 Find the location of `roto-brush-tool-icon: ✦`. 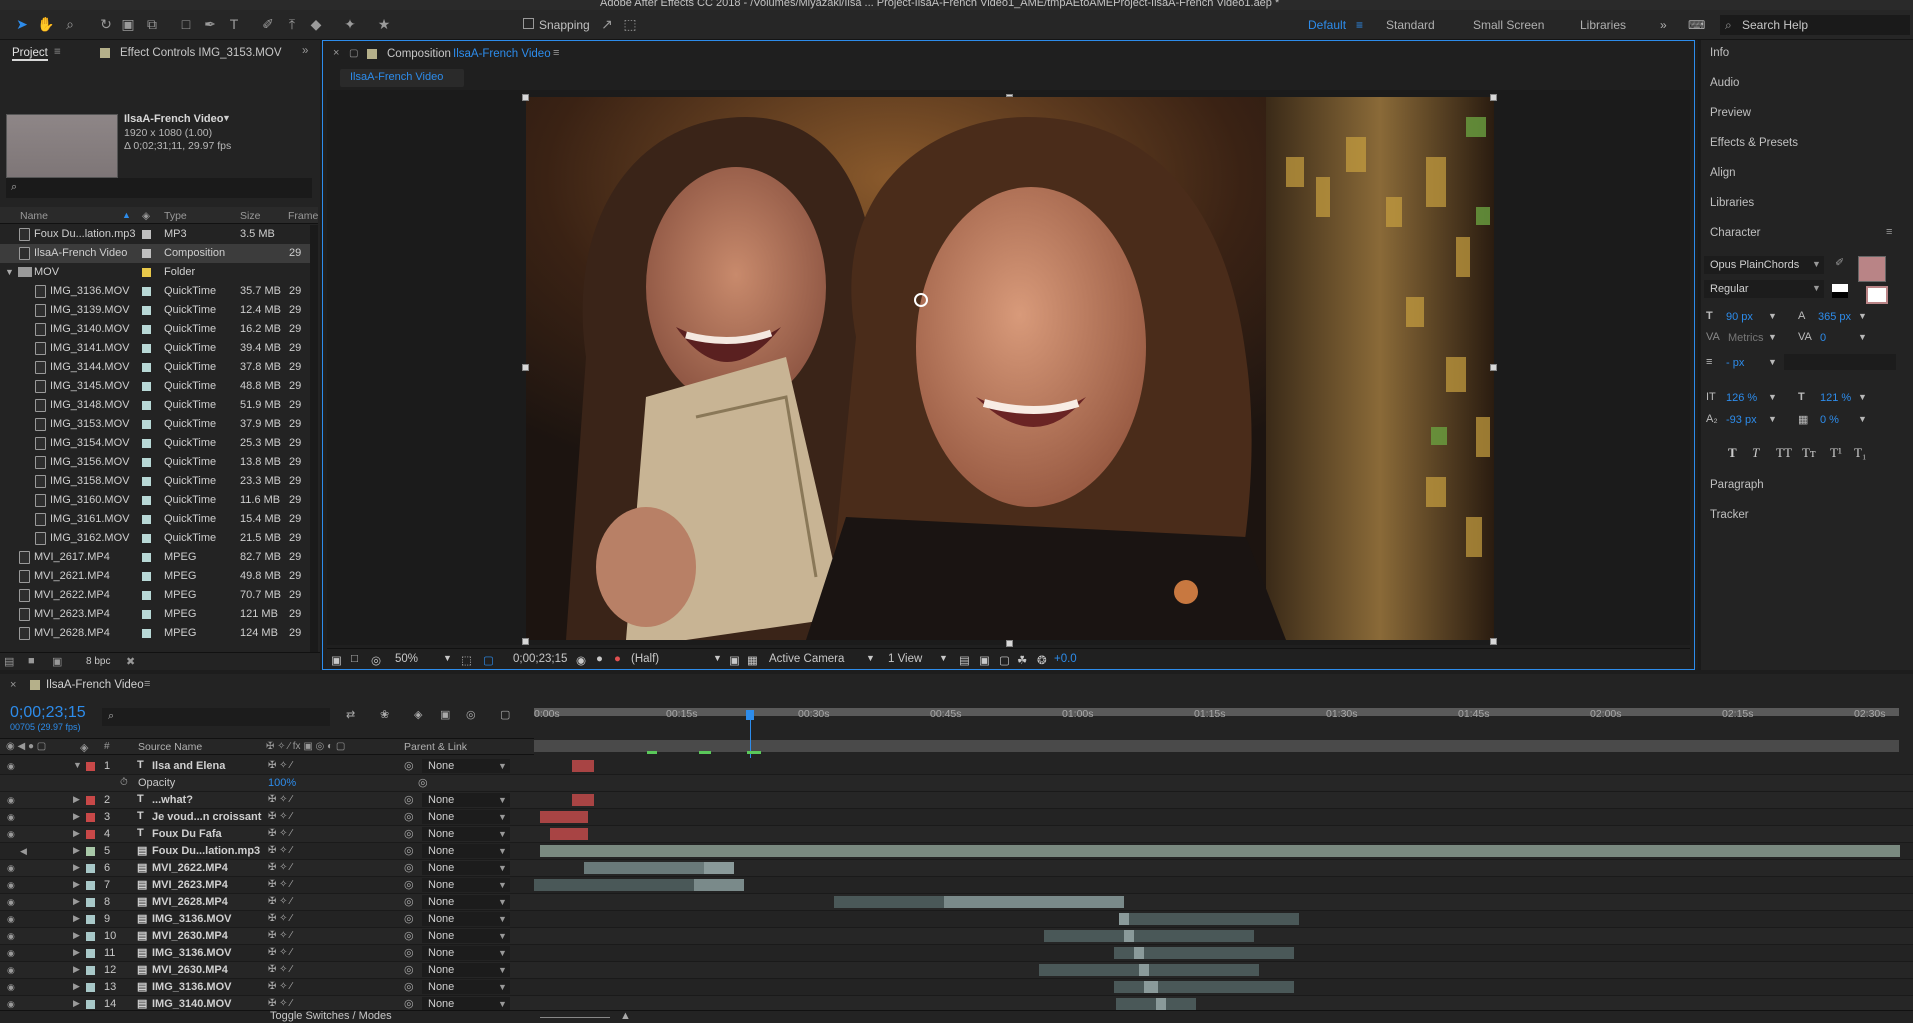

roto-brush-tool-icon: ✦ is located at coordinates (350, 24).